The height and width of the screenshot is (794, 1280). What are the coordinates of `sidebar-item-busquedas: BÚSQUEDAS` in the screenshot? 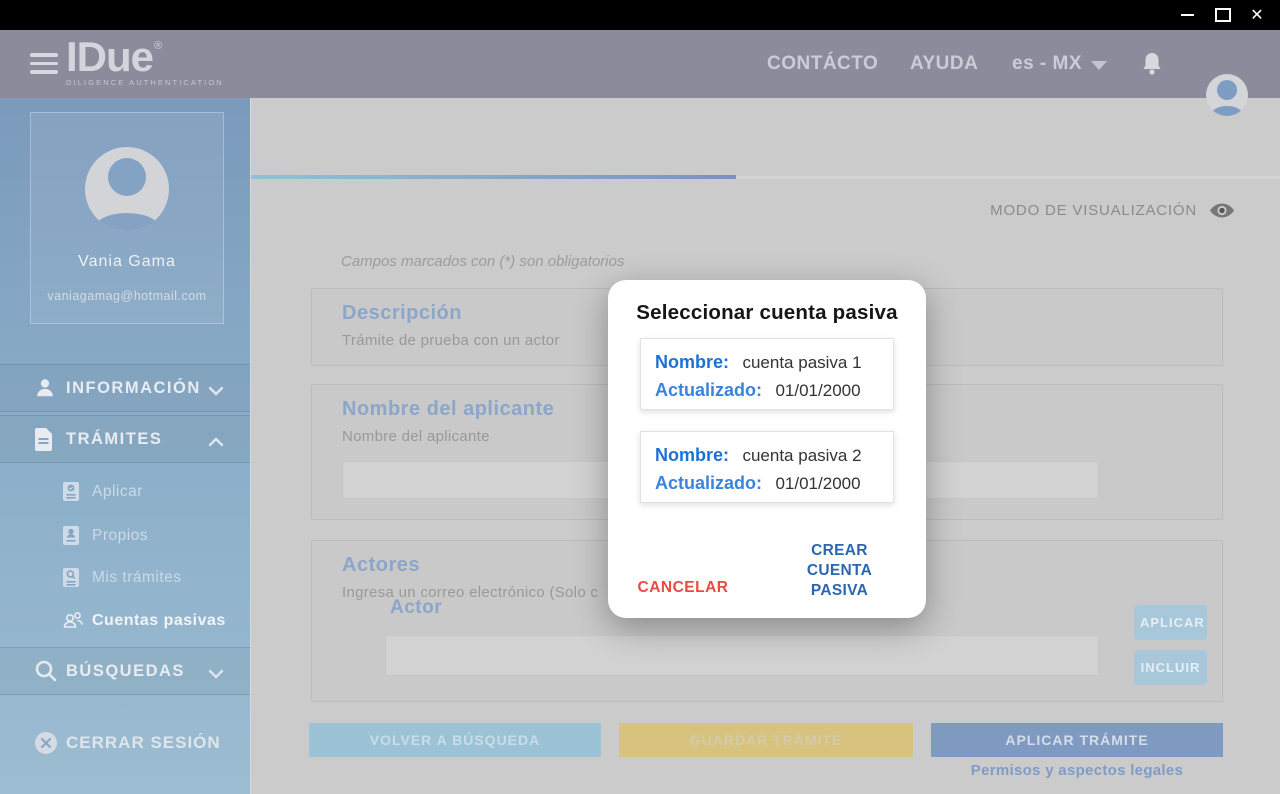 It's located at (125, 671).